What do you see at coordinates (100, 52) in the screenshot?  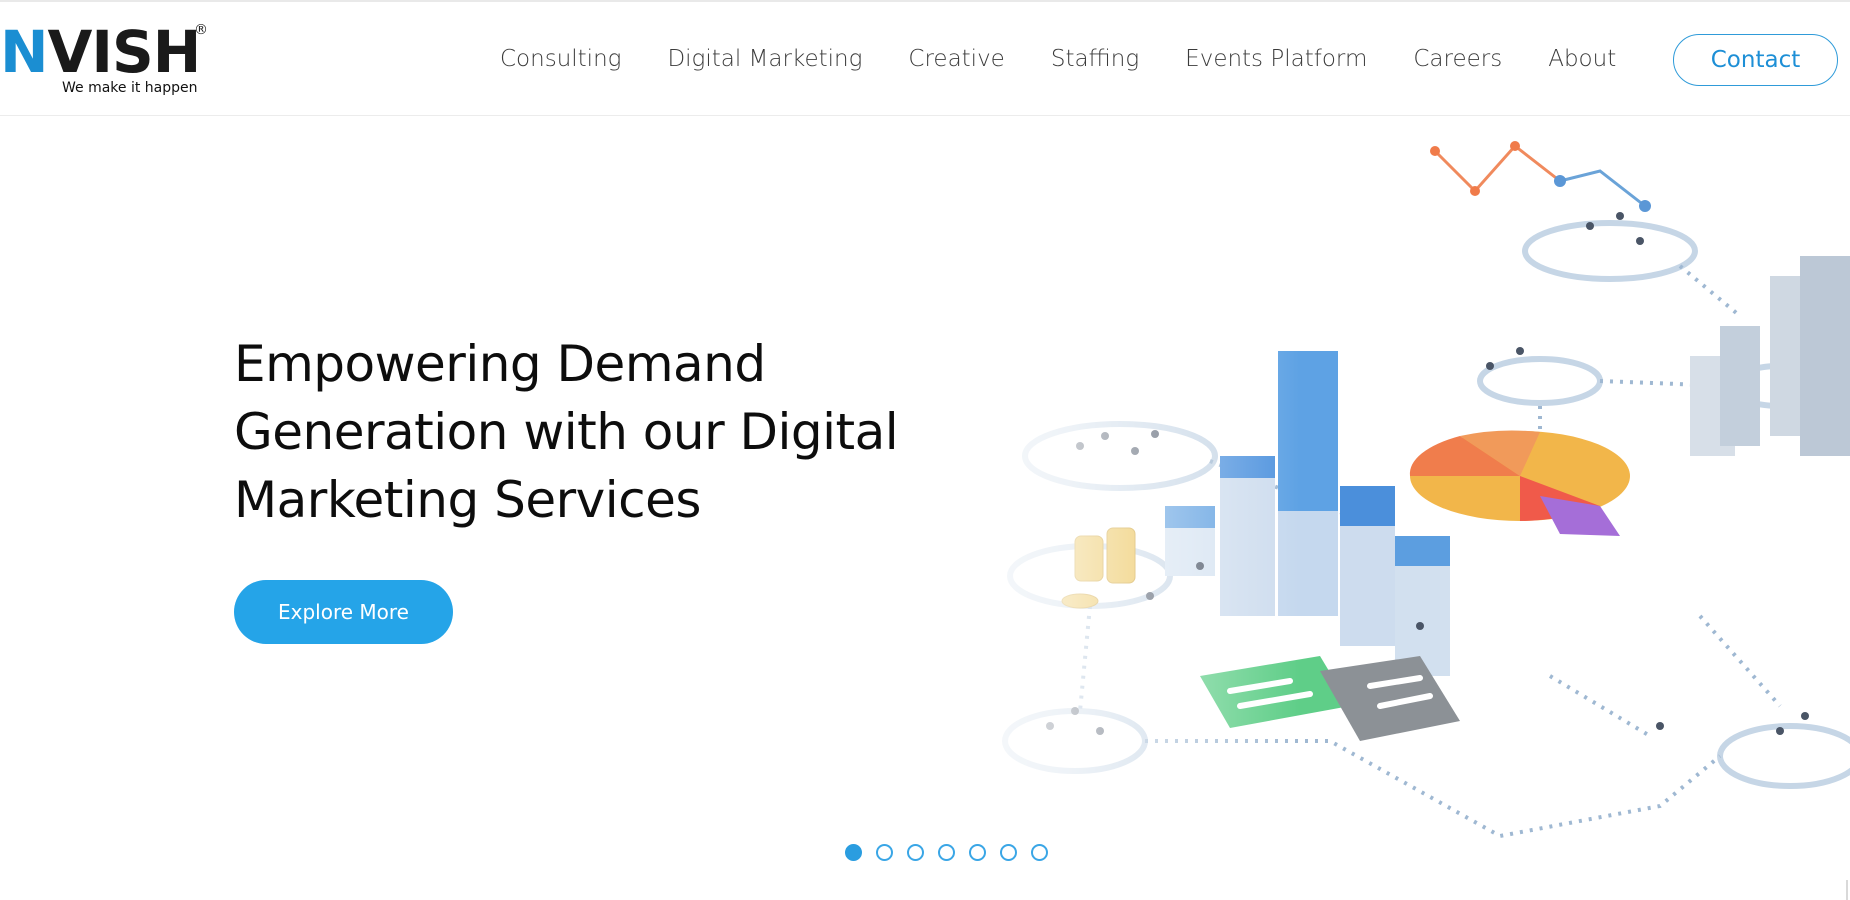 I see `logo-wordmark: NVISH` at bounding box center [100, 52].